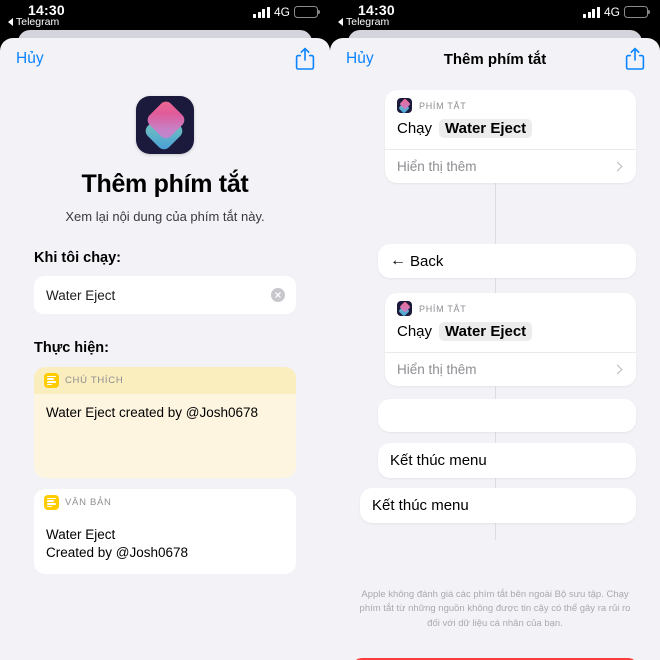 This screenshot has height=660, width=660. What do you see at coordinates (165, 15) in the screenshot?
I see `status-bar-left: 14:30 Telegram 4G` at bounding box center [165, 15].